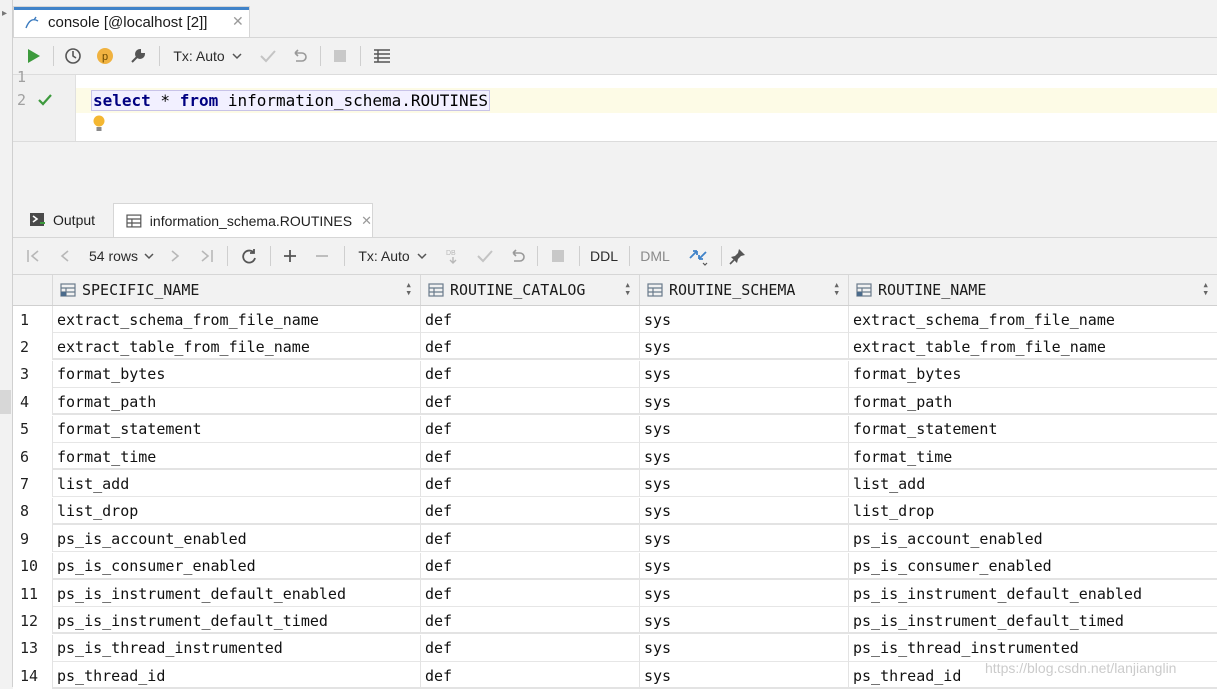 The image size is (1217, 689). Describe the element at coordinates (1033, 290) in the screenshot. I see `column-header: ROUTINE_NAME ▴ ▾` at that location.